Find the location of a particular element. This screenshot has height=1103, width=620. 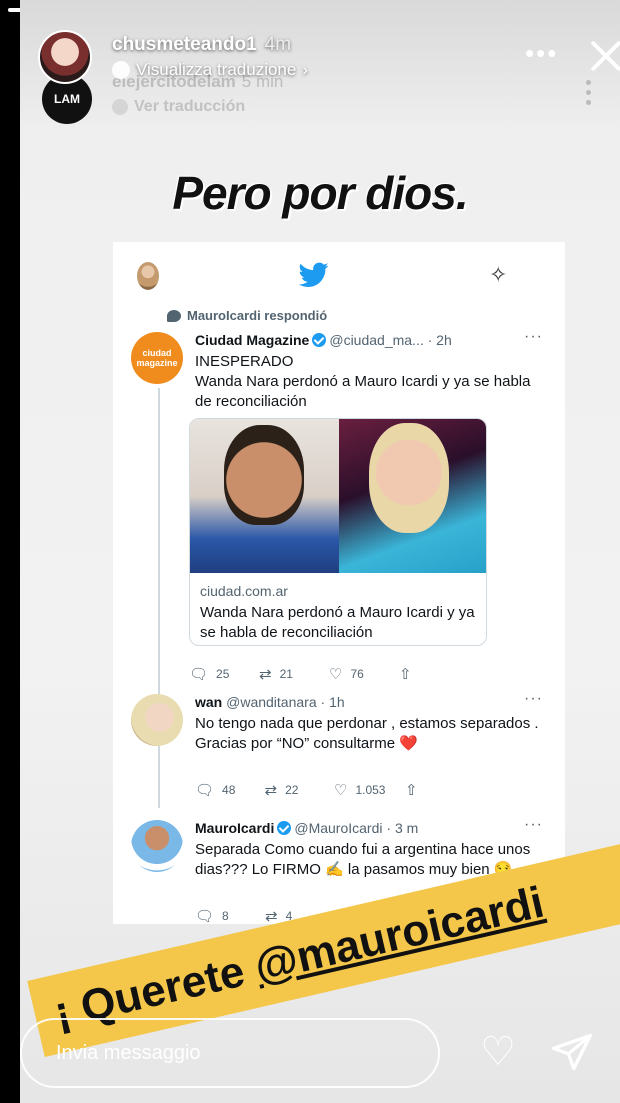

tweet-actions: 🗨 48 ⇄ 22 ♡ 1.053 ⇧ is located at coordinates (306, 790).